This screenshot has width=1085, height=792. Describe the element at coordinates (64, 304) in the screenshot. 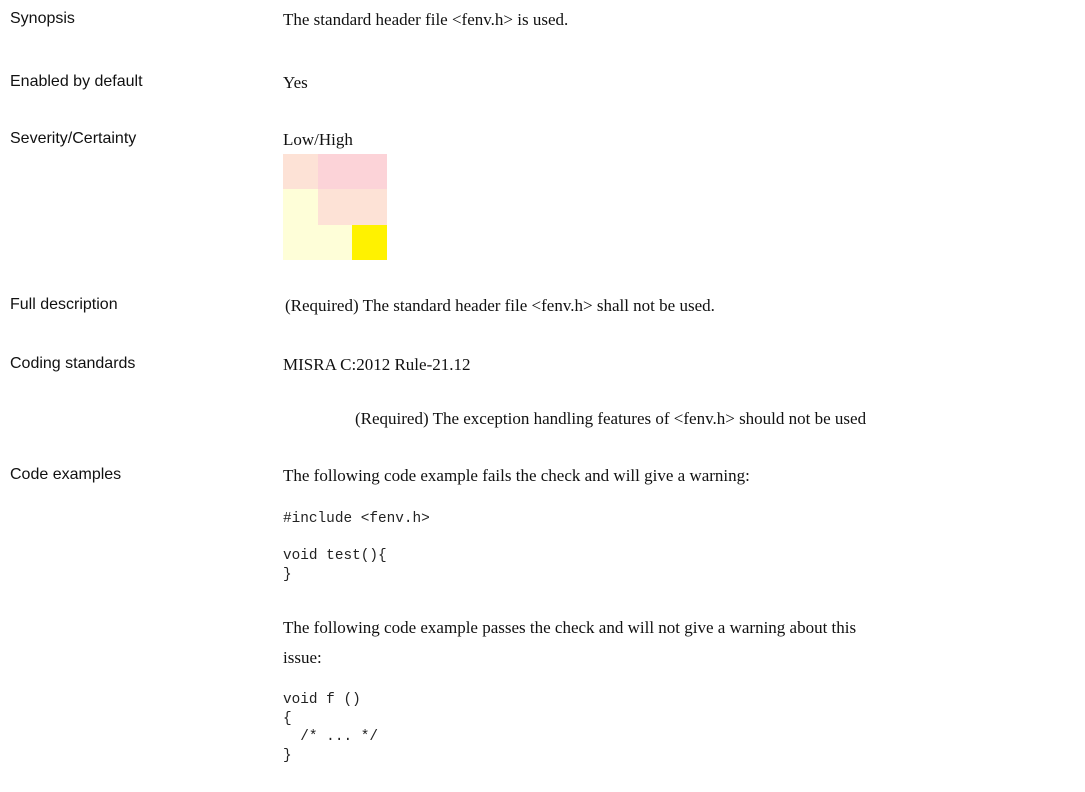

I see `full-description-label: Full description` at that location.